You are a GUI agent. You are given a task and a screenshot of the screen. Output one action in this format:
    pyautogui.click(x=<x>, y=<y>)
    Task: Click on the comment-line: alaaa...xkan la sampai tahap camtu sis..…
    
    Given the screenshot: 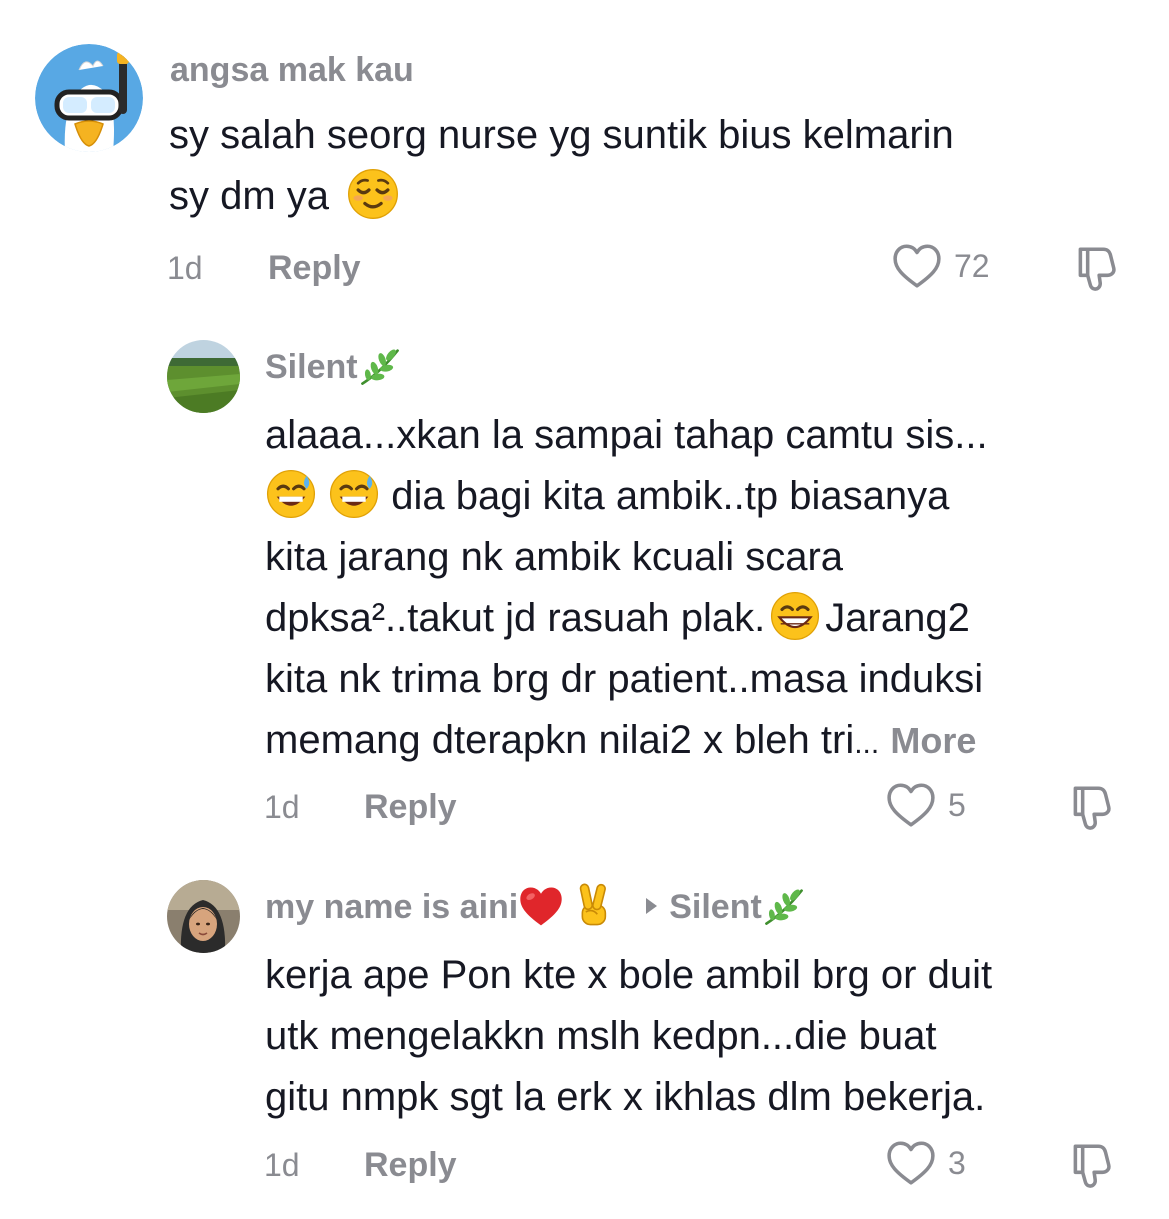 What is the action you would take?
    pyautogui.click(x=626, y=435)
    